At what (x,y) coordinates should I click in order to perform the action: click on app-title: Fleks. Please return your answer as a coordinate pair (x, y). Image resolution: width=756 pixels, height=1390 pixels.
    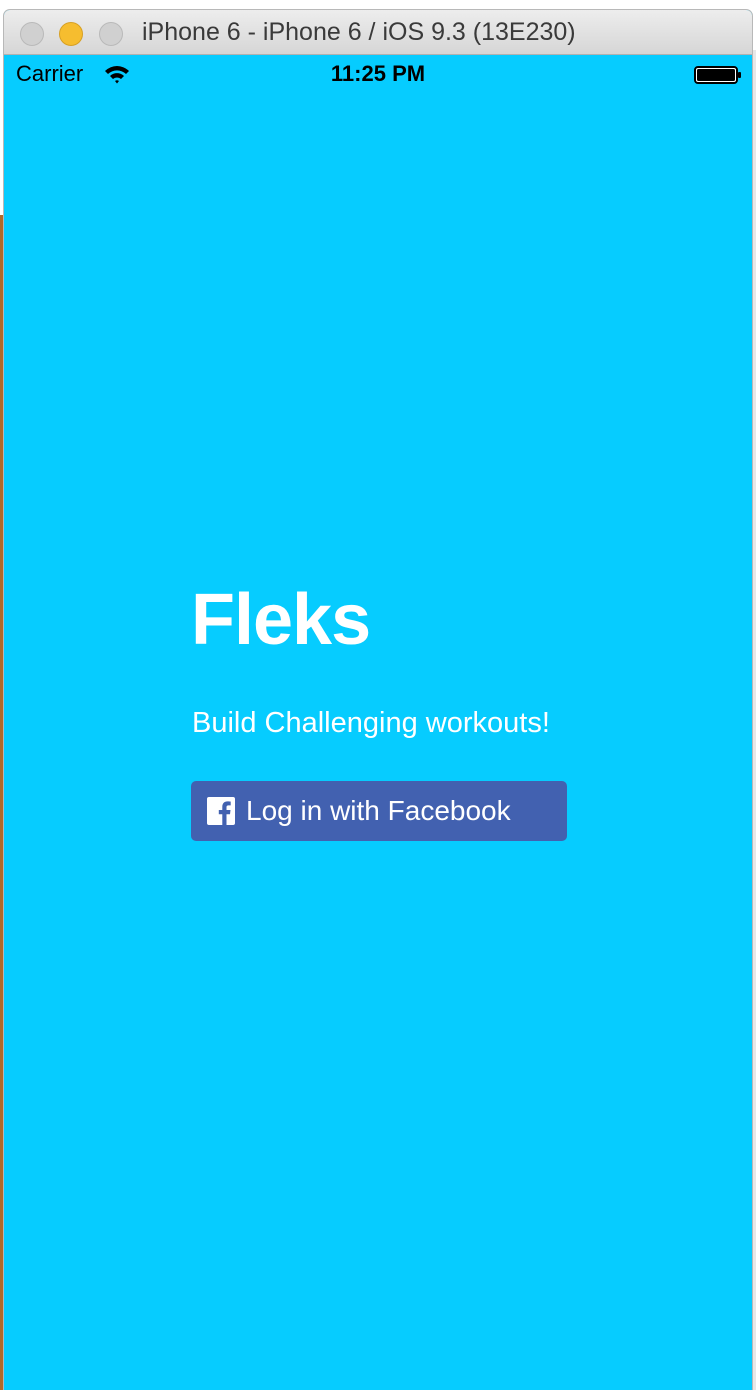
    Looking at the image, I should click on (281, 620).